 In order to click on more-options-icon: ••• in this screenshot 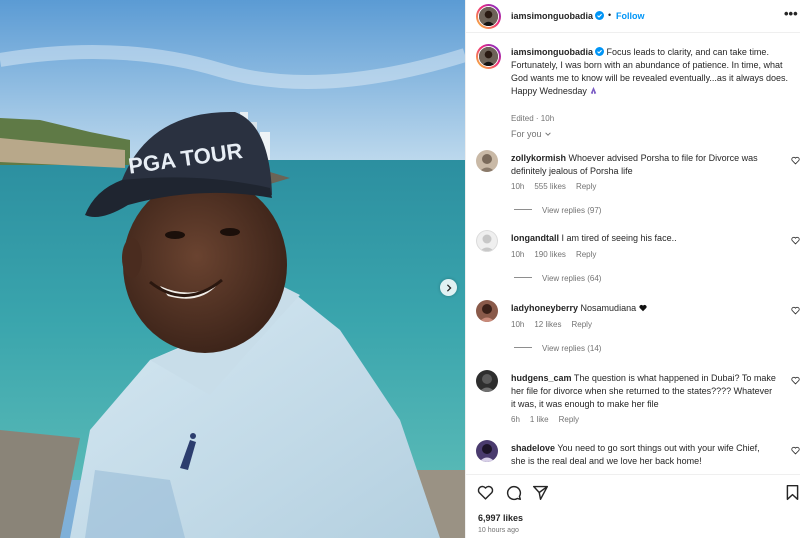, I will do `click(791, 13)`.